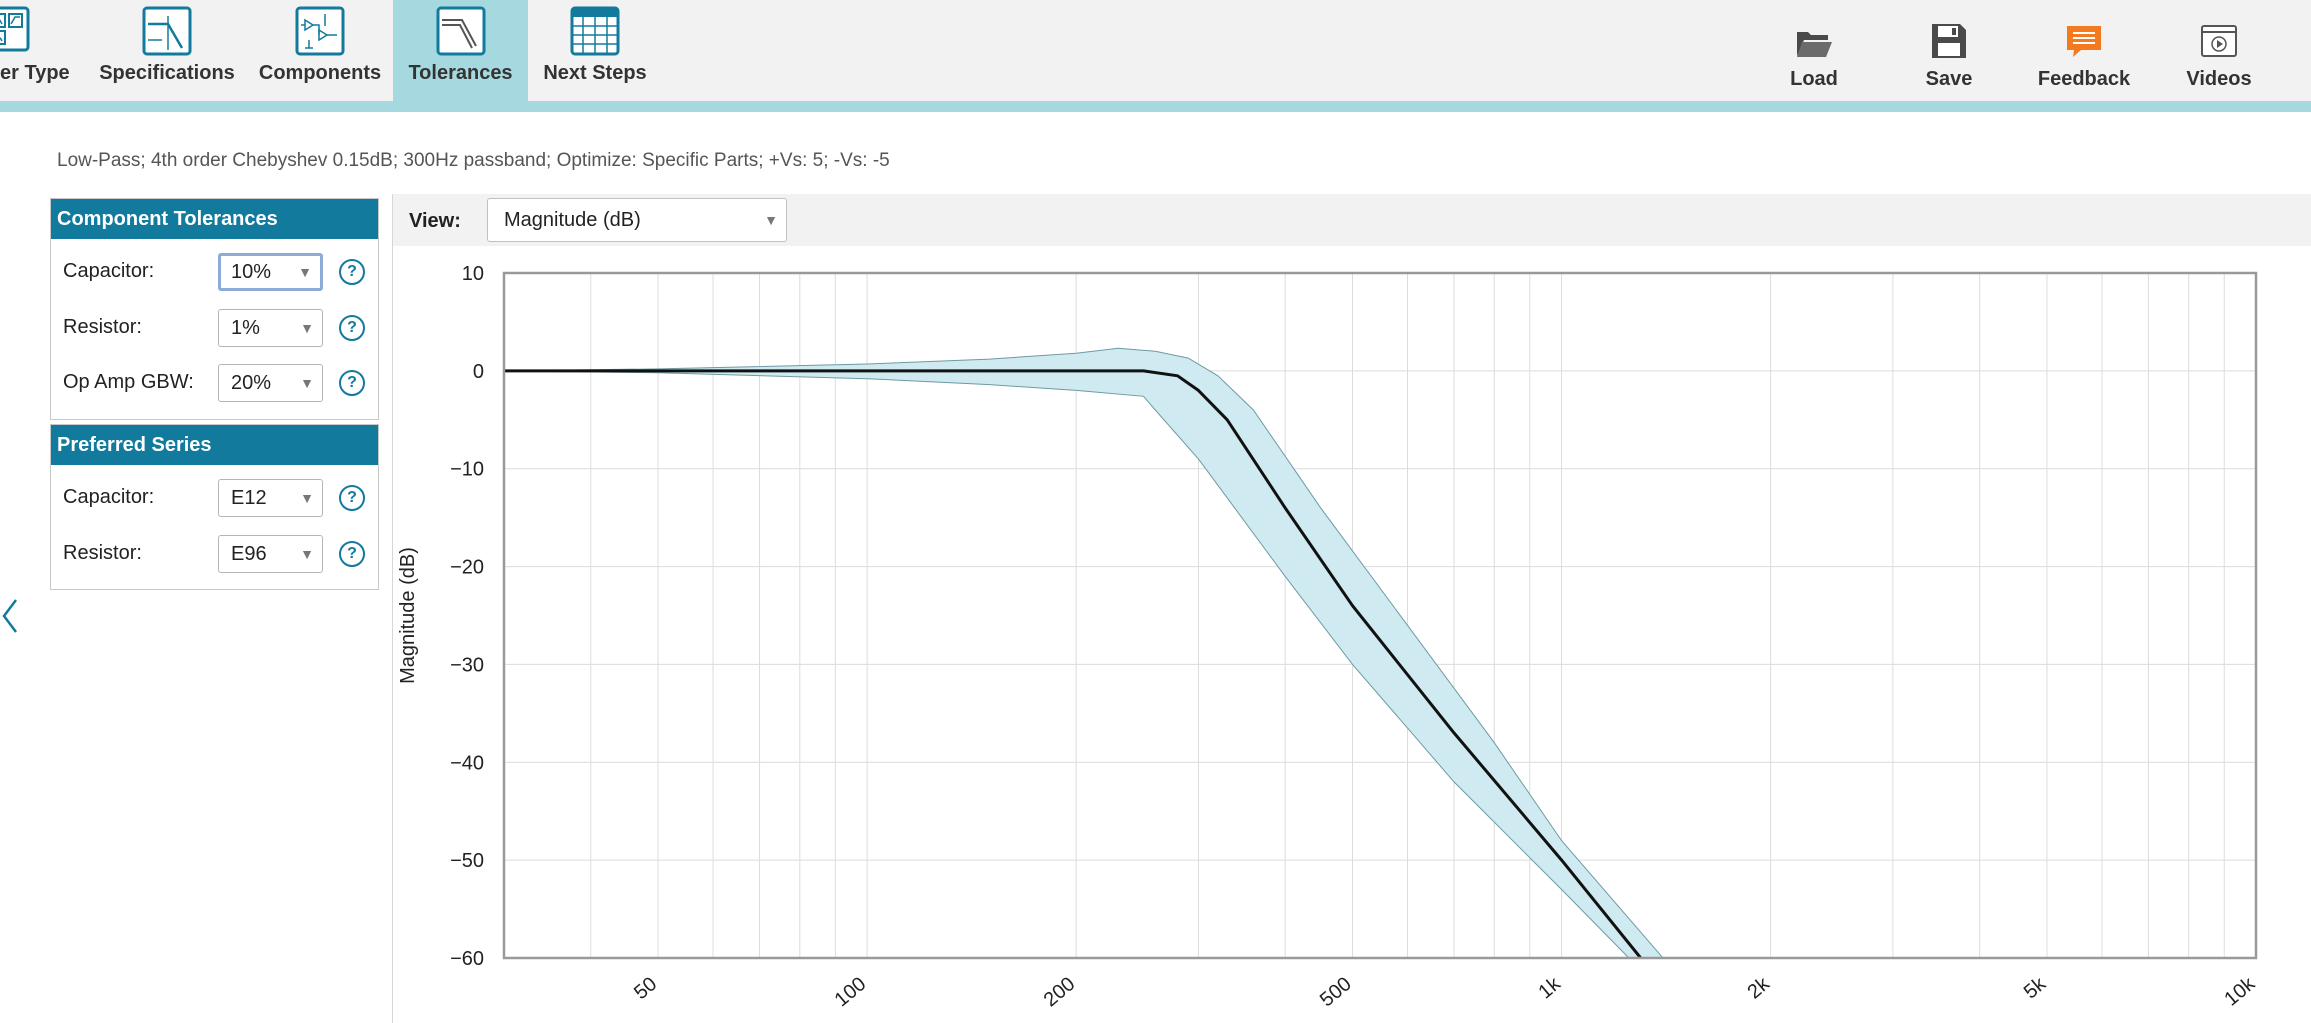  Describe the element at coordinates (1814, 79) in the screenshot. I see `action-label: Load` at that location.